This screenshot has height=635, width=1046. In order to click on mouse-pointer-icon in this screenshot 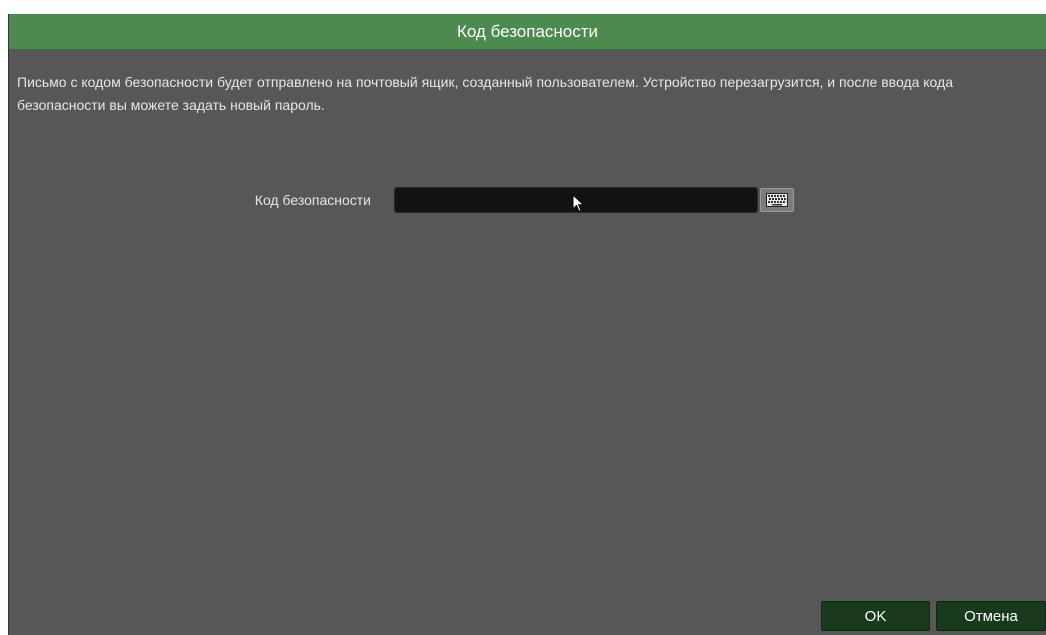, I will do `click(578, 203)`.